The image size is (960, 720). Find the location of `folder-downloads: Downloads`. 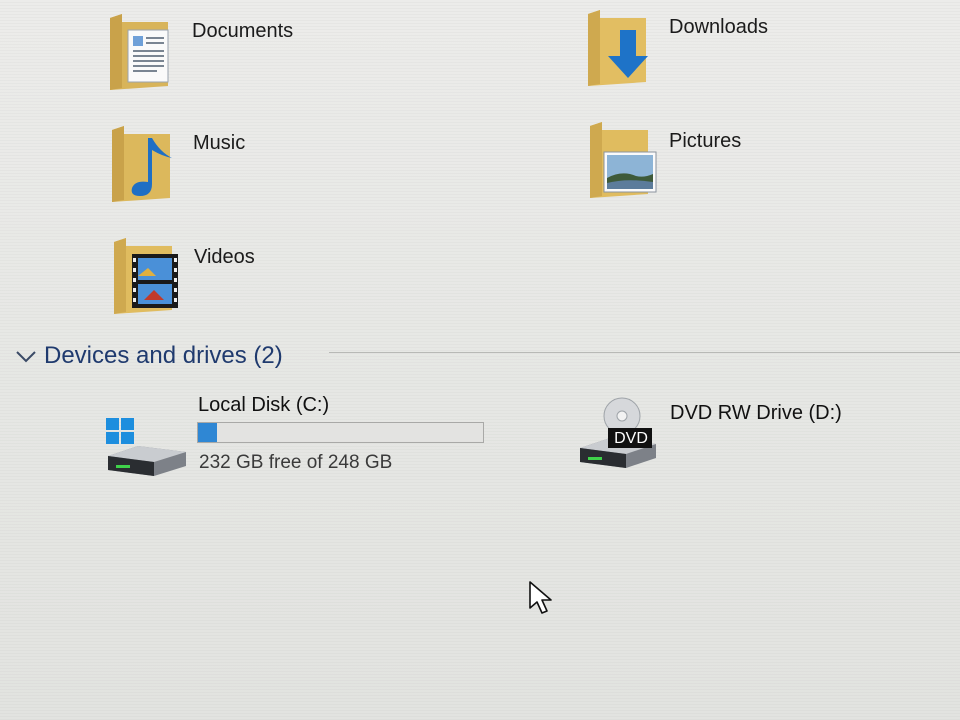

folder-downloads: Downloads is located at coordinates (699, 50).